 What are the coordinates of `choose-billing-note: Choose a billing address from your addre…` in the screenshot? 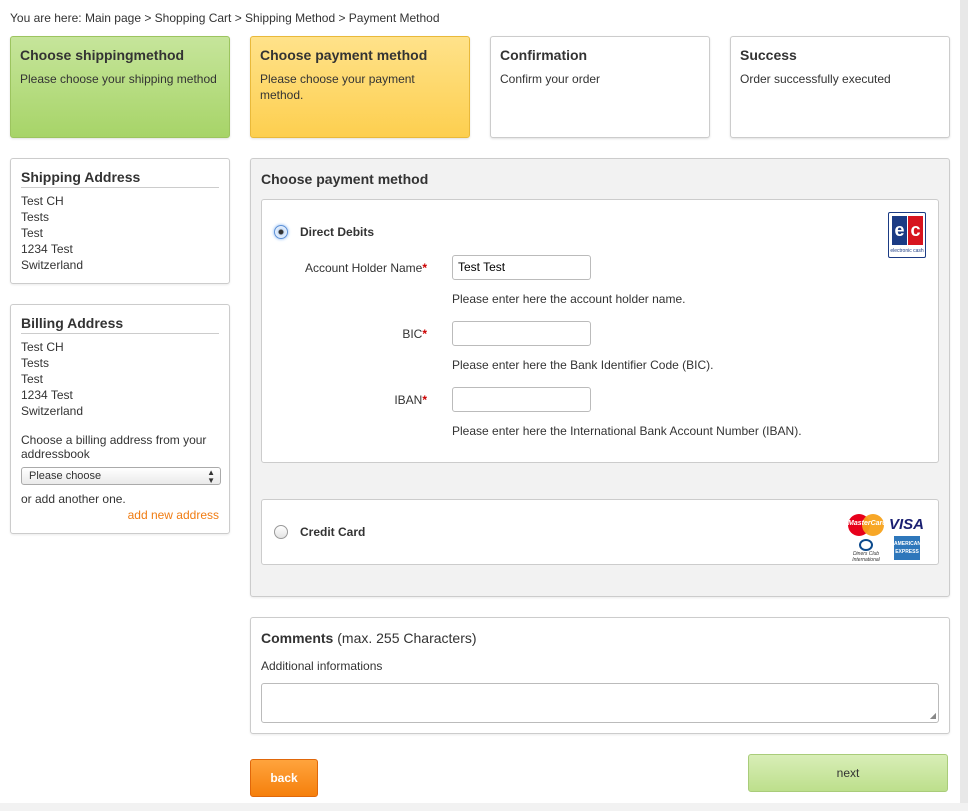 It's located at (114, 447).